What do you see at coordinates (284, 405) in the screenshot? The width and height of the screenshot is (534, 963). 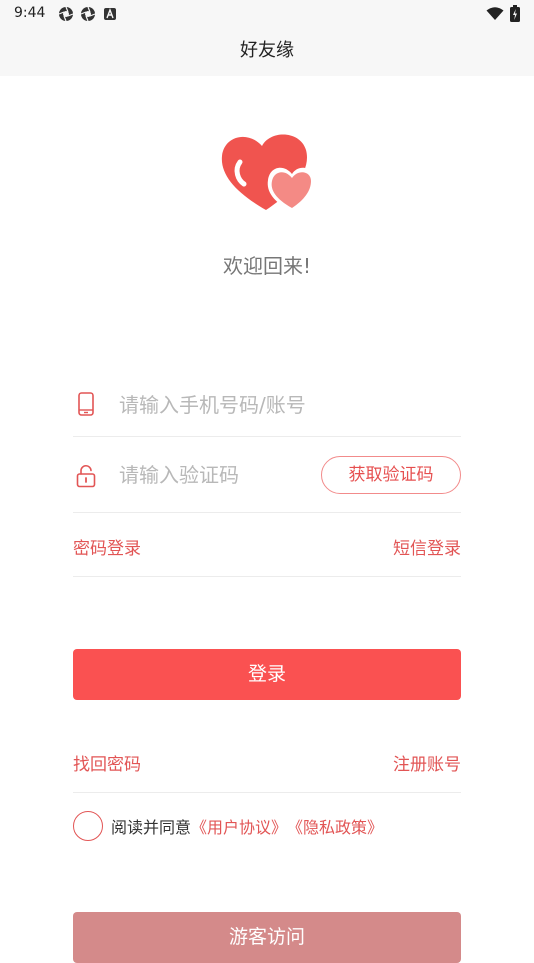 I see `phone-input` at bounding box center [284, 405].